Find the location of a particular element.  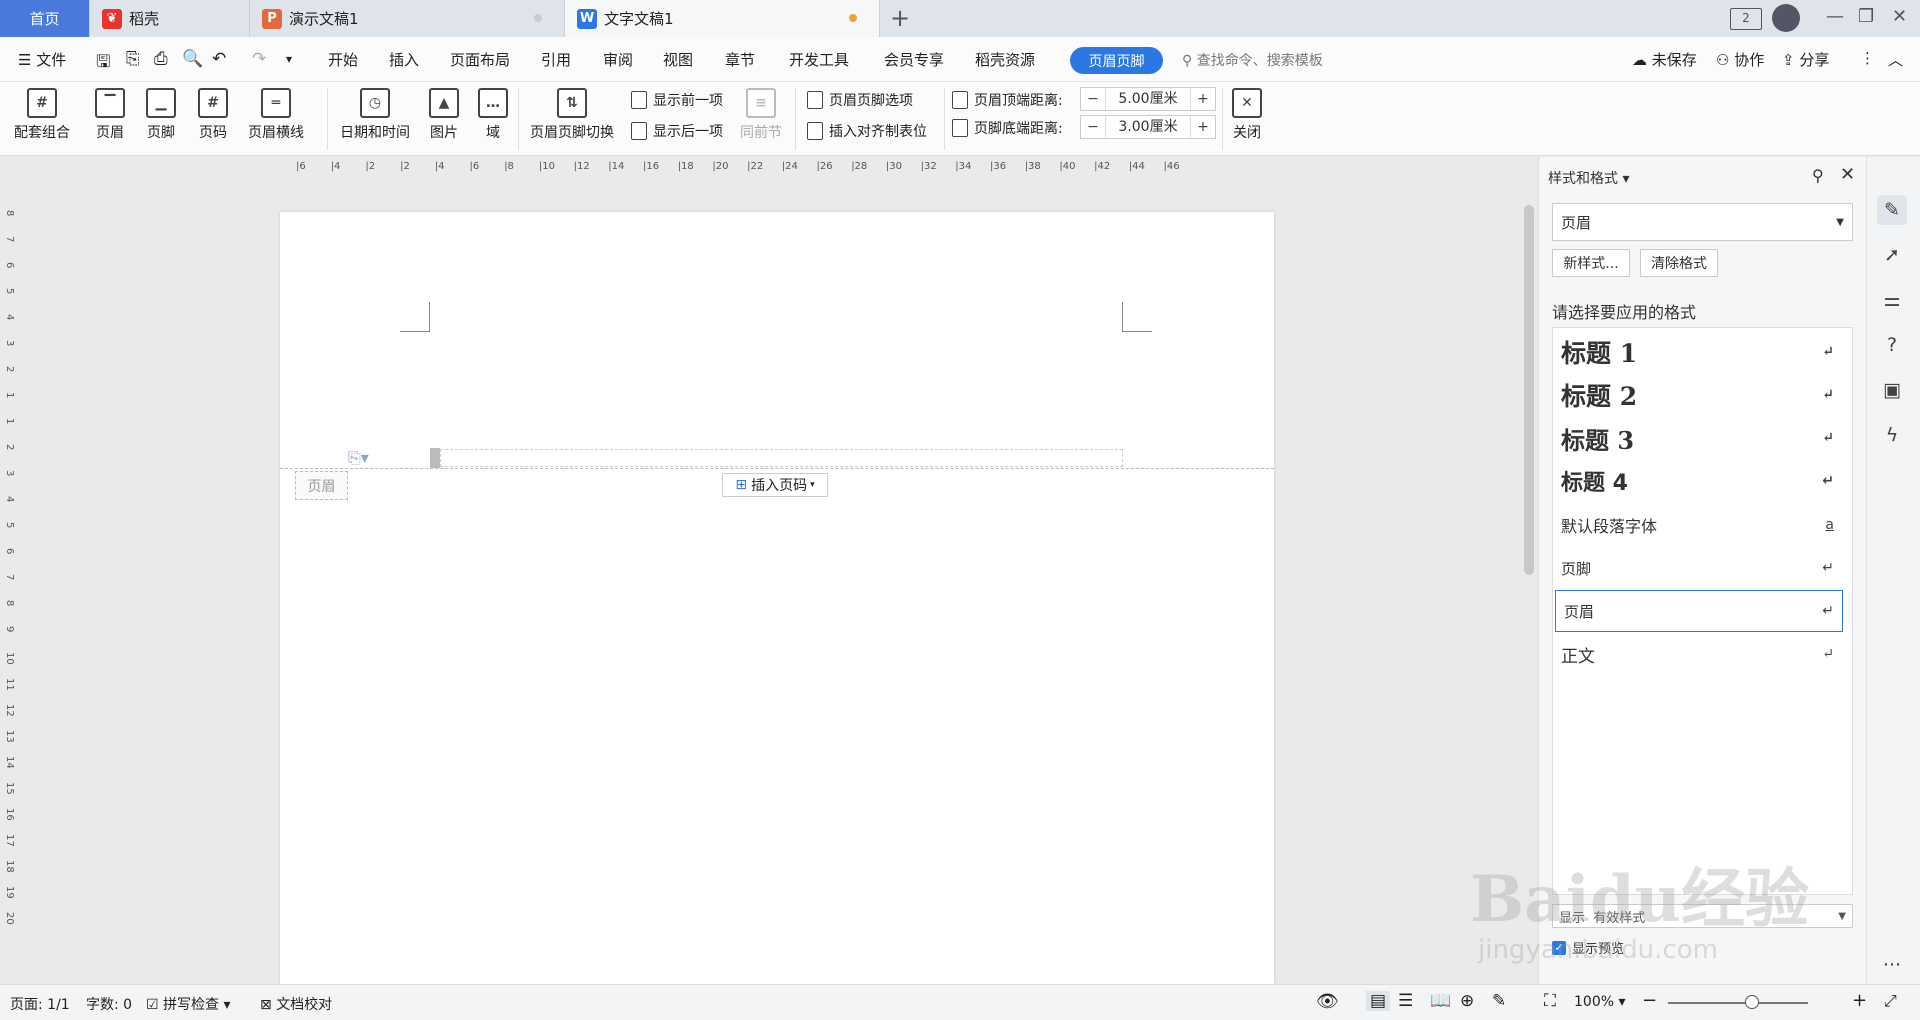

footer-bottom-value: 3.00厘米 is located at coordinates (1148, 127).